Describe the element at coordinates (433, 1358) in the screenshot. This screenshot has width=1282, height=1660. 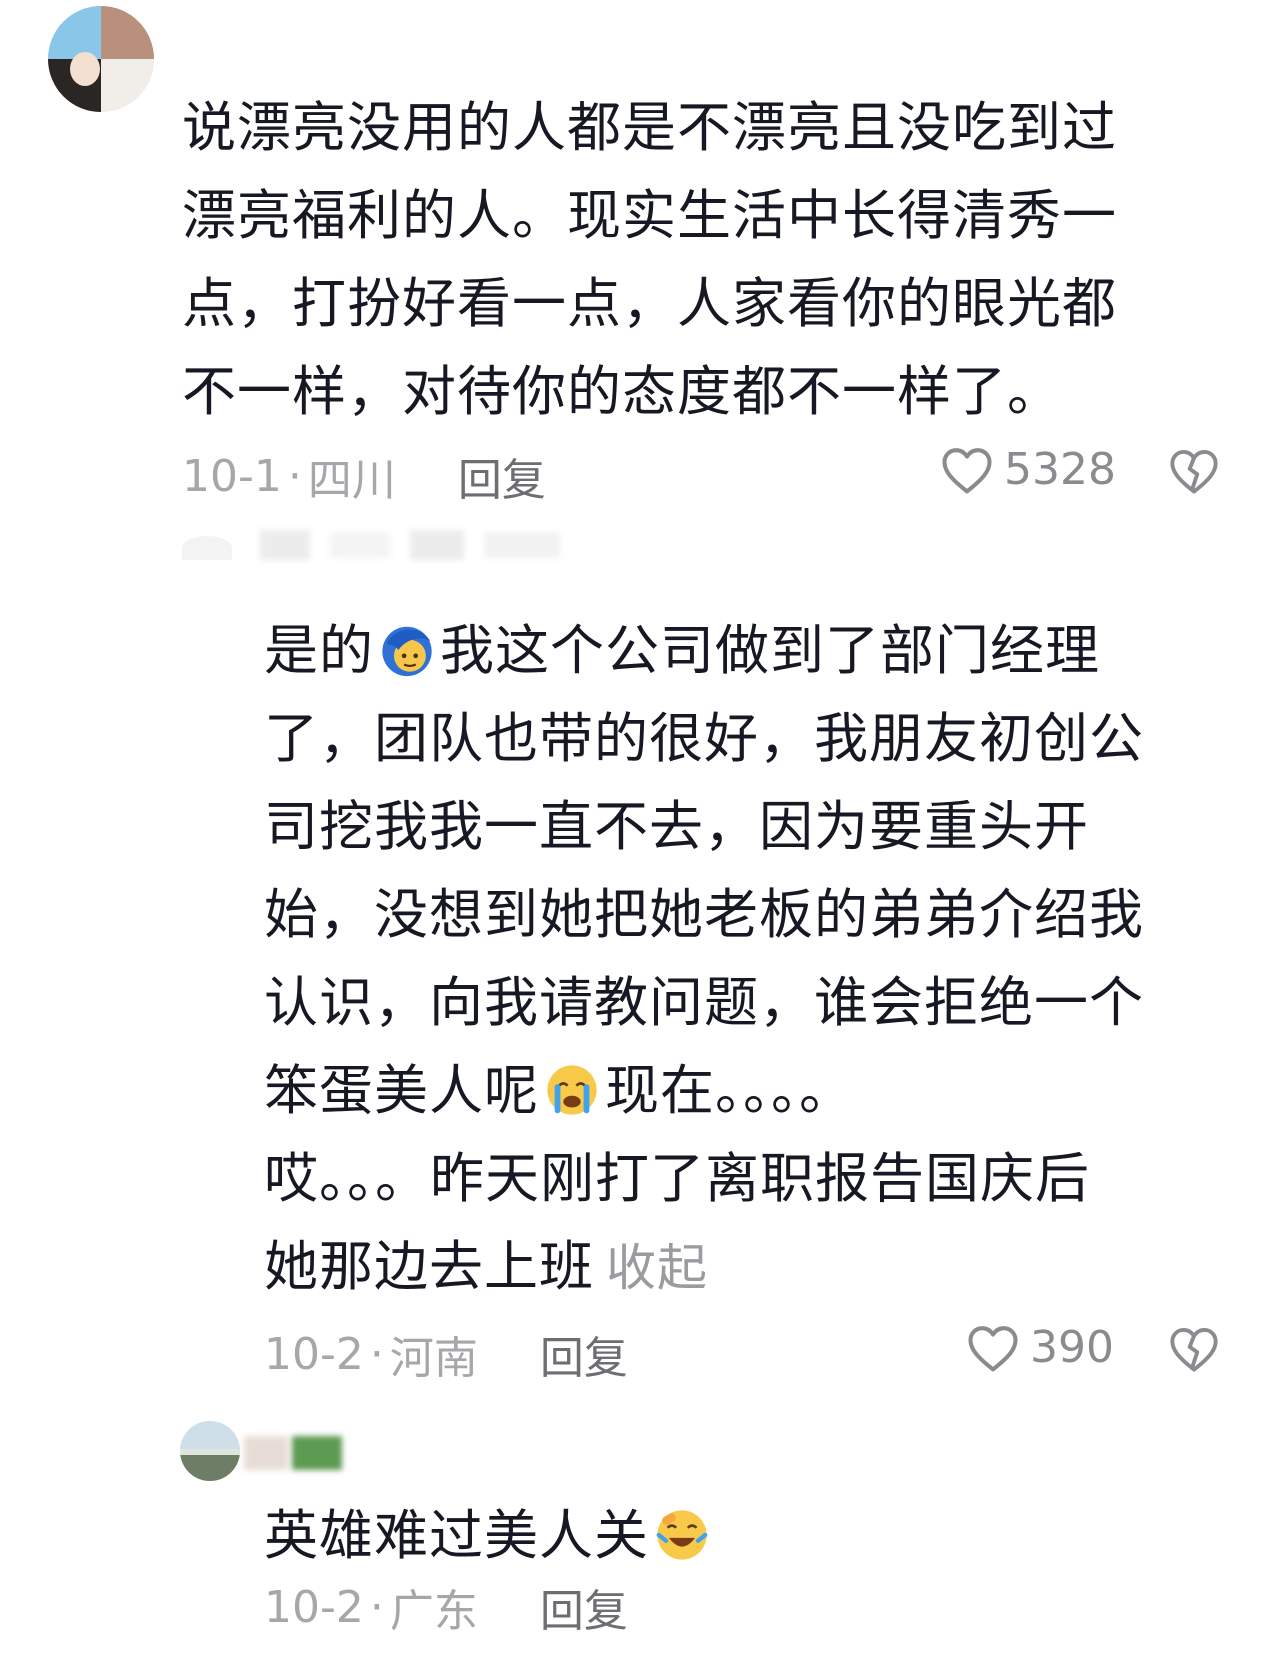
I see `comment-location: 河南` at that location.